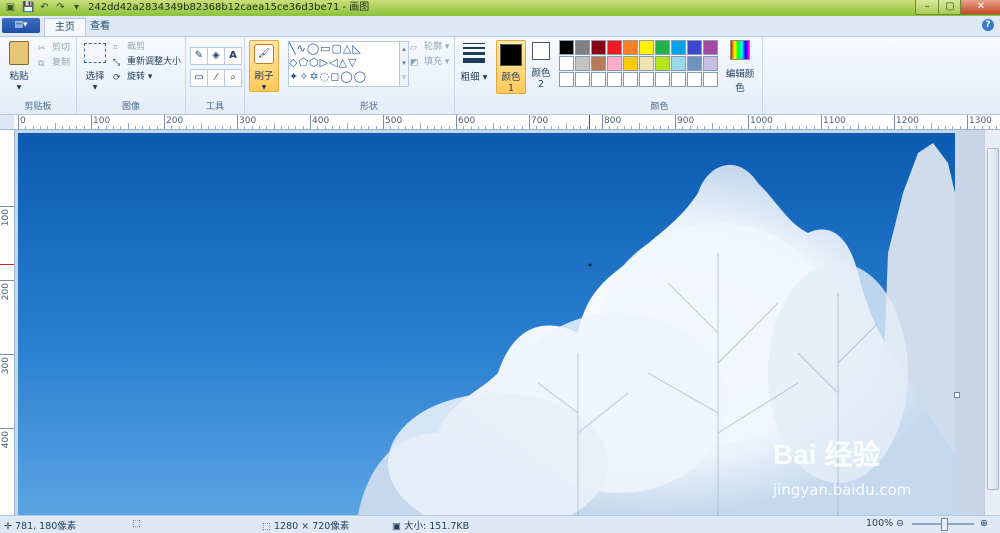  I want to click on zoom-in-button: ⊕, so click(984, 523).